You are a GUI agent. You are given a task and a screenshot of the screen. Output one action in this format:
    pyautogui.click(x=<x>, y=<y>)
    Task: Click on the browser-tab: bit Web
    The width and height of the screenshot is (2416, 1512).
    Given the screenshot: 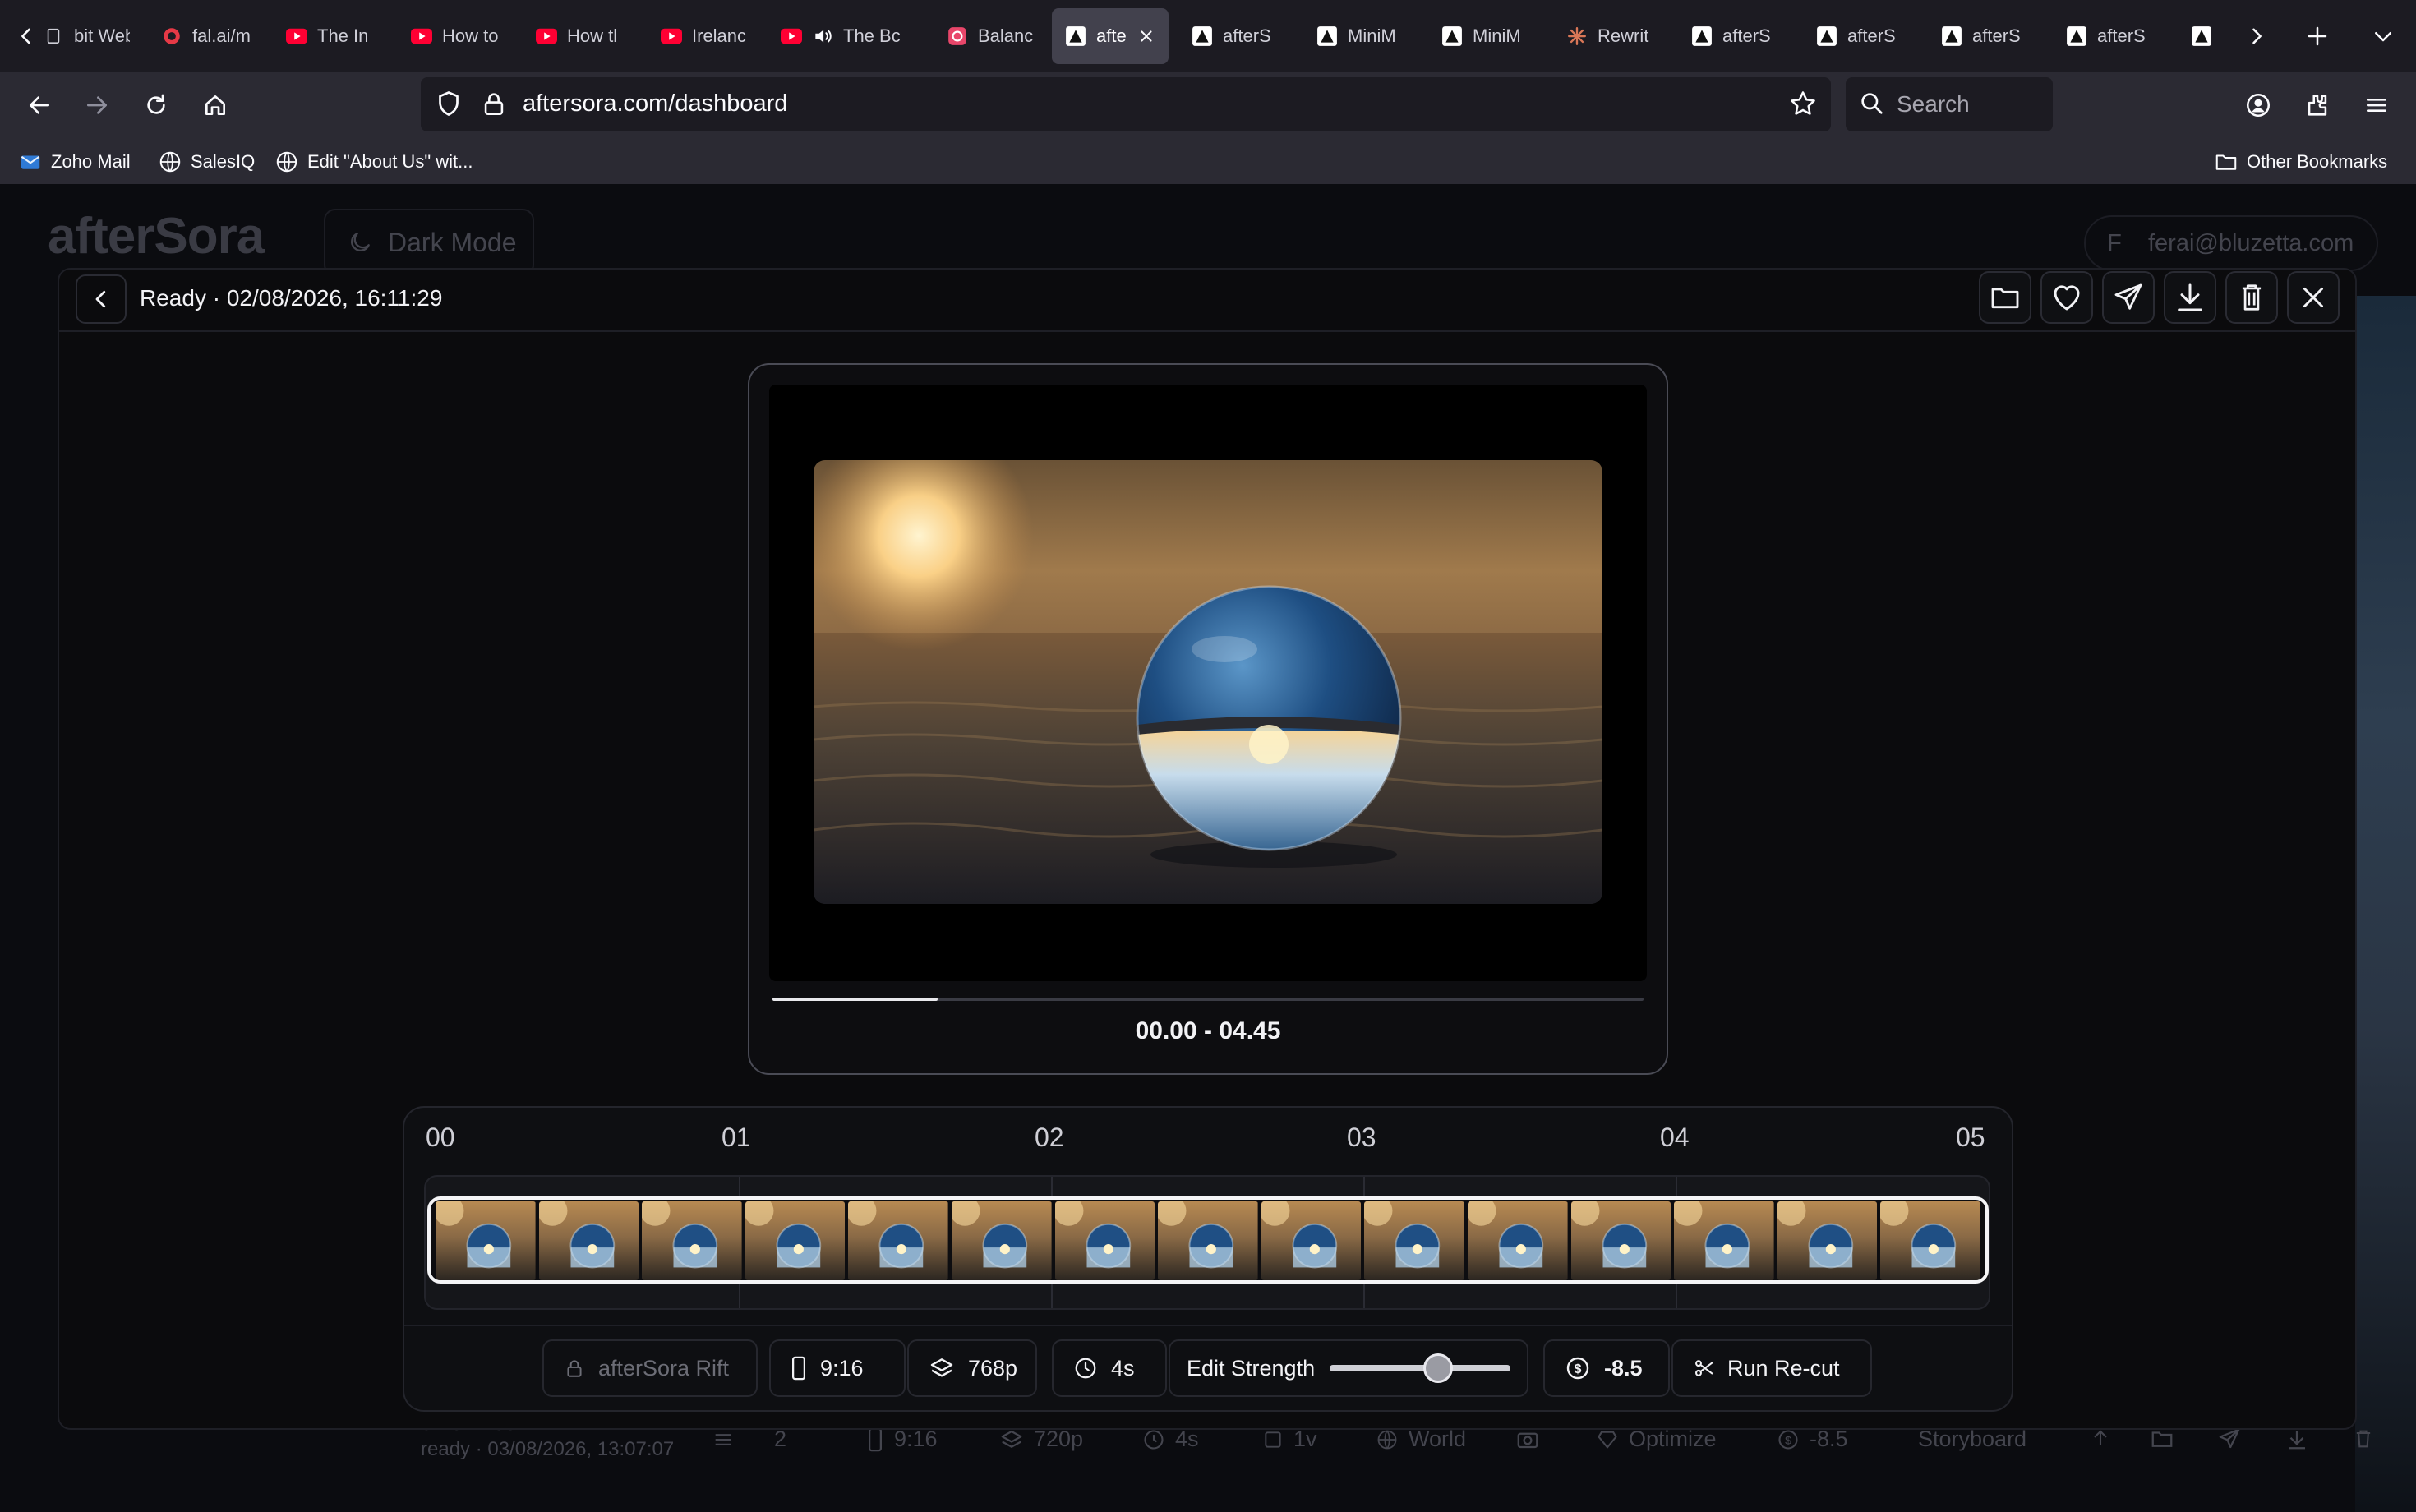 What is the action you would take?
    pyautogui.click(x=87, y=36)
    